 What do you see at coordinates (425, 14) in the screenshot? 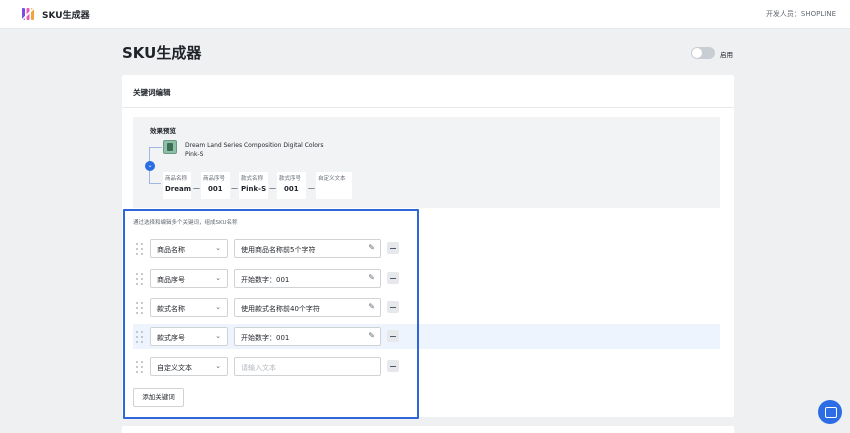
I see `top-bar: SKU生成器 开发人员：SHOPLINE` at bounding box center [425, 14].